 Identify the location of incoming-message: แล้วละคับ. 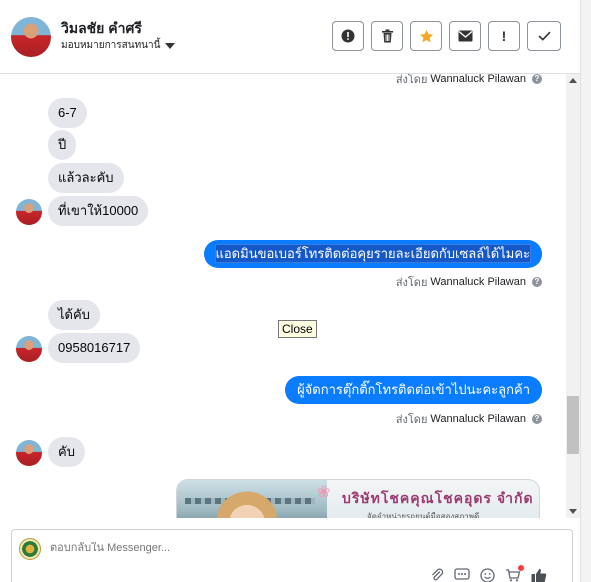
(86, 178).